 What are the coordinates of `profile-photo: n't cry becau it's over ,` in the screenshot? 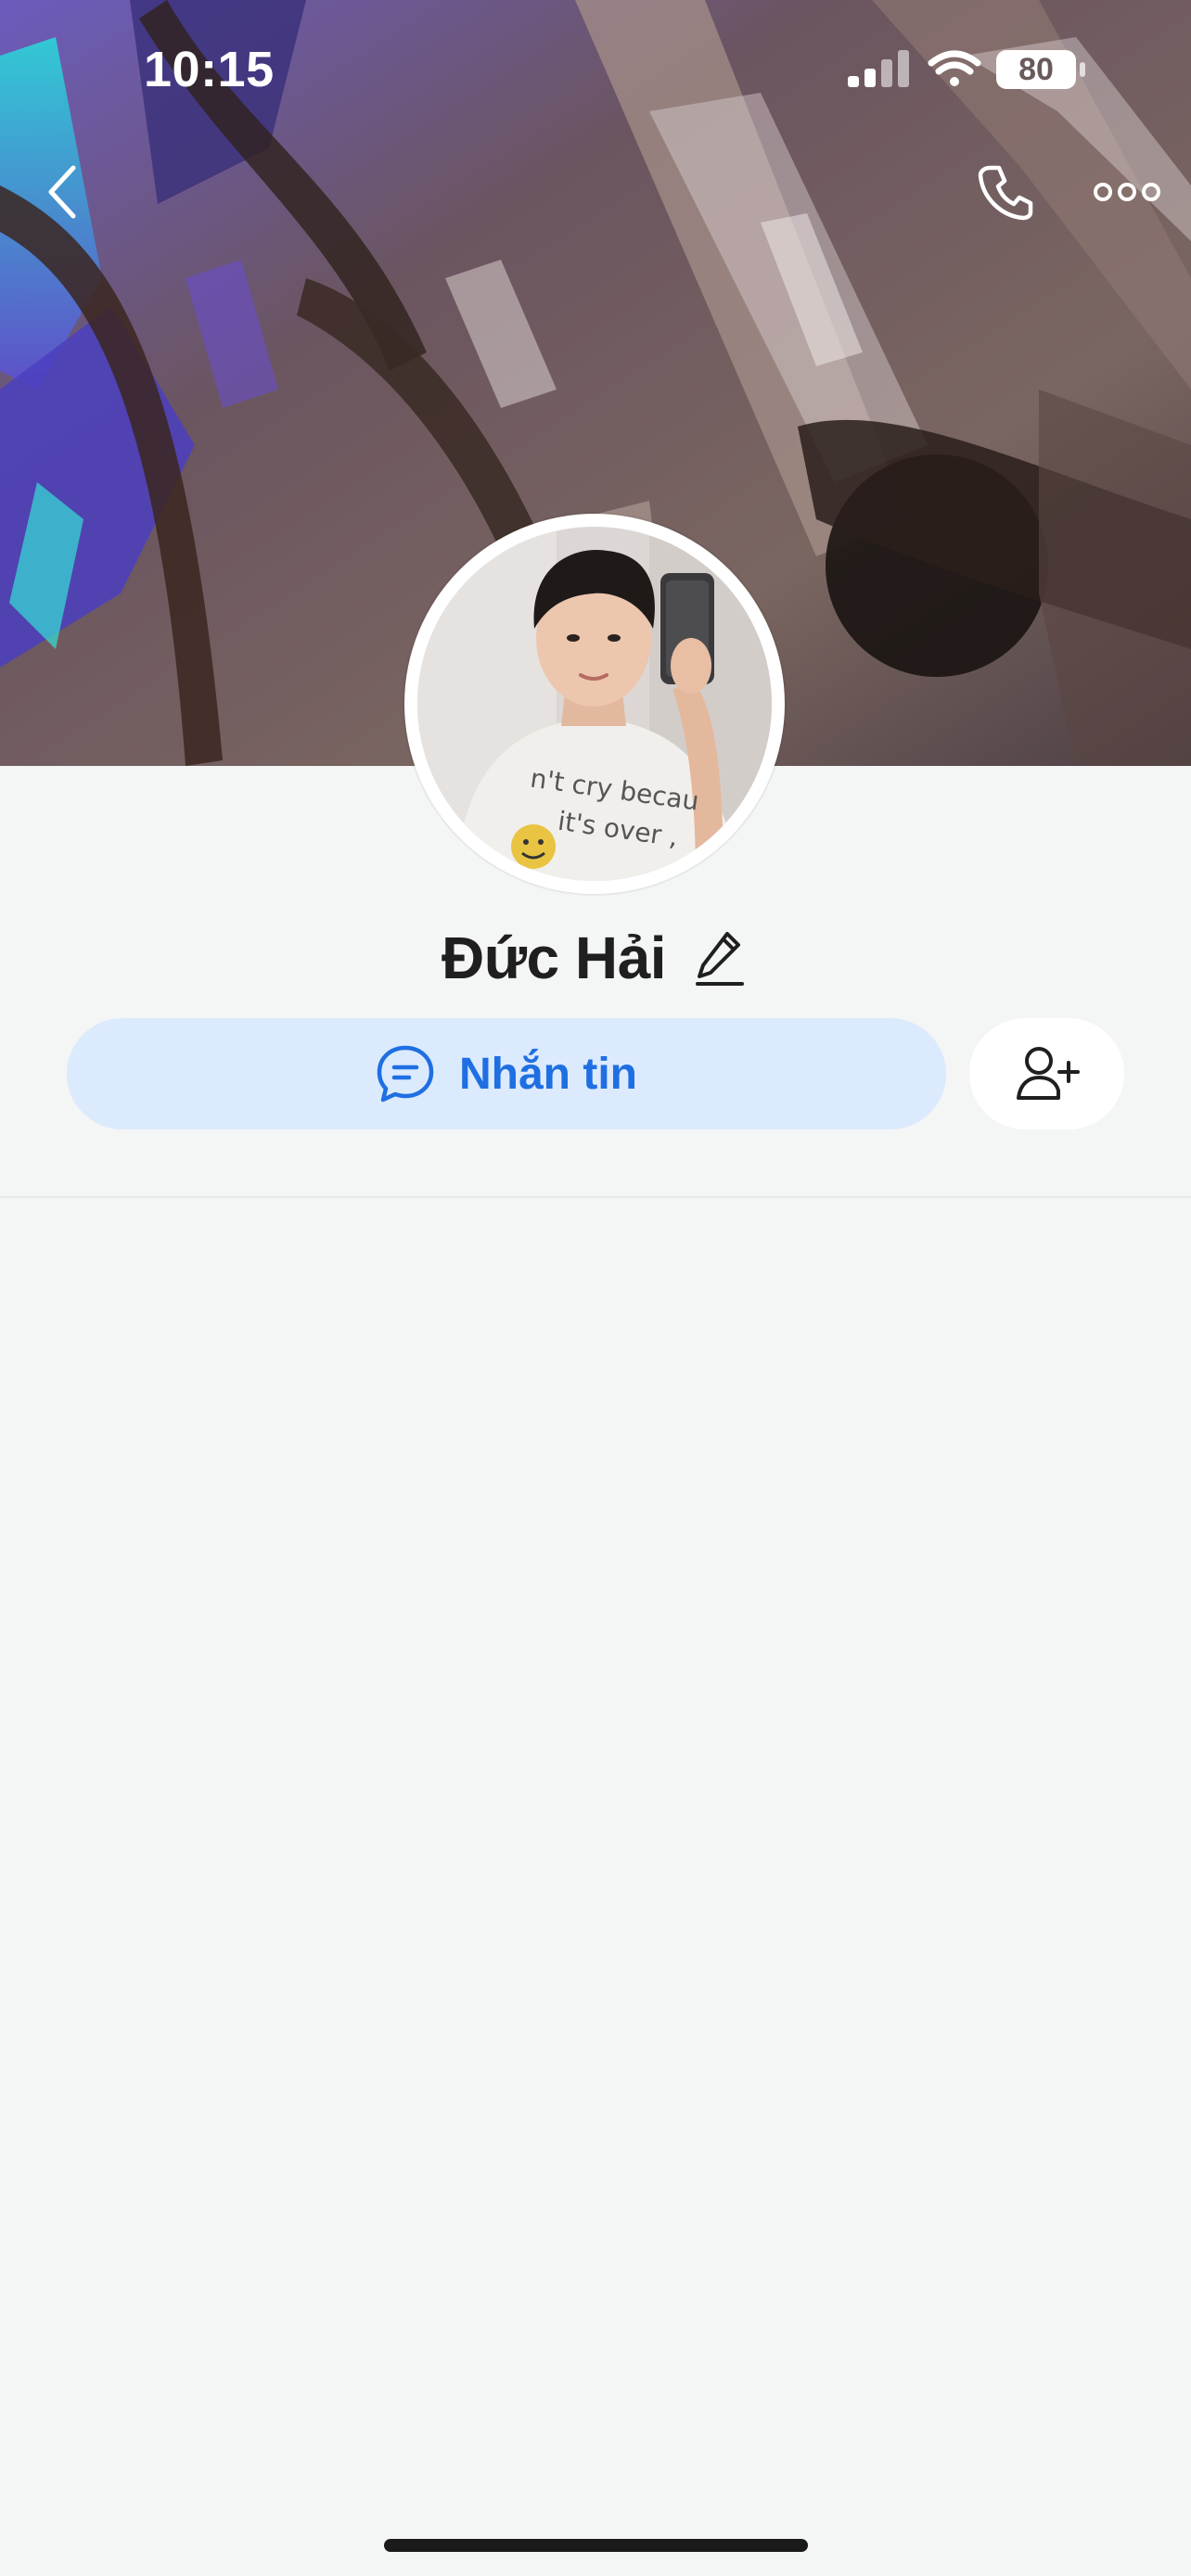 It's located at (594, 704).